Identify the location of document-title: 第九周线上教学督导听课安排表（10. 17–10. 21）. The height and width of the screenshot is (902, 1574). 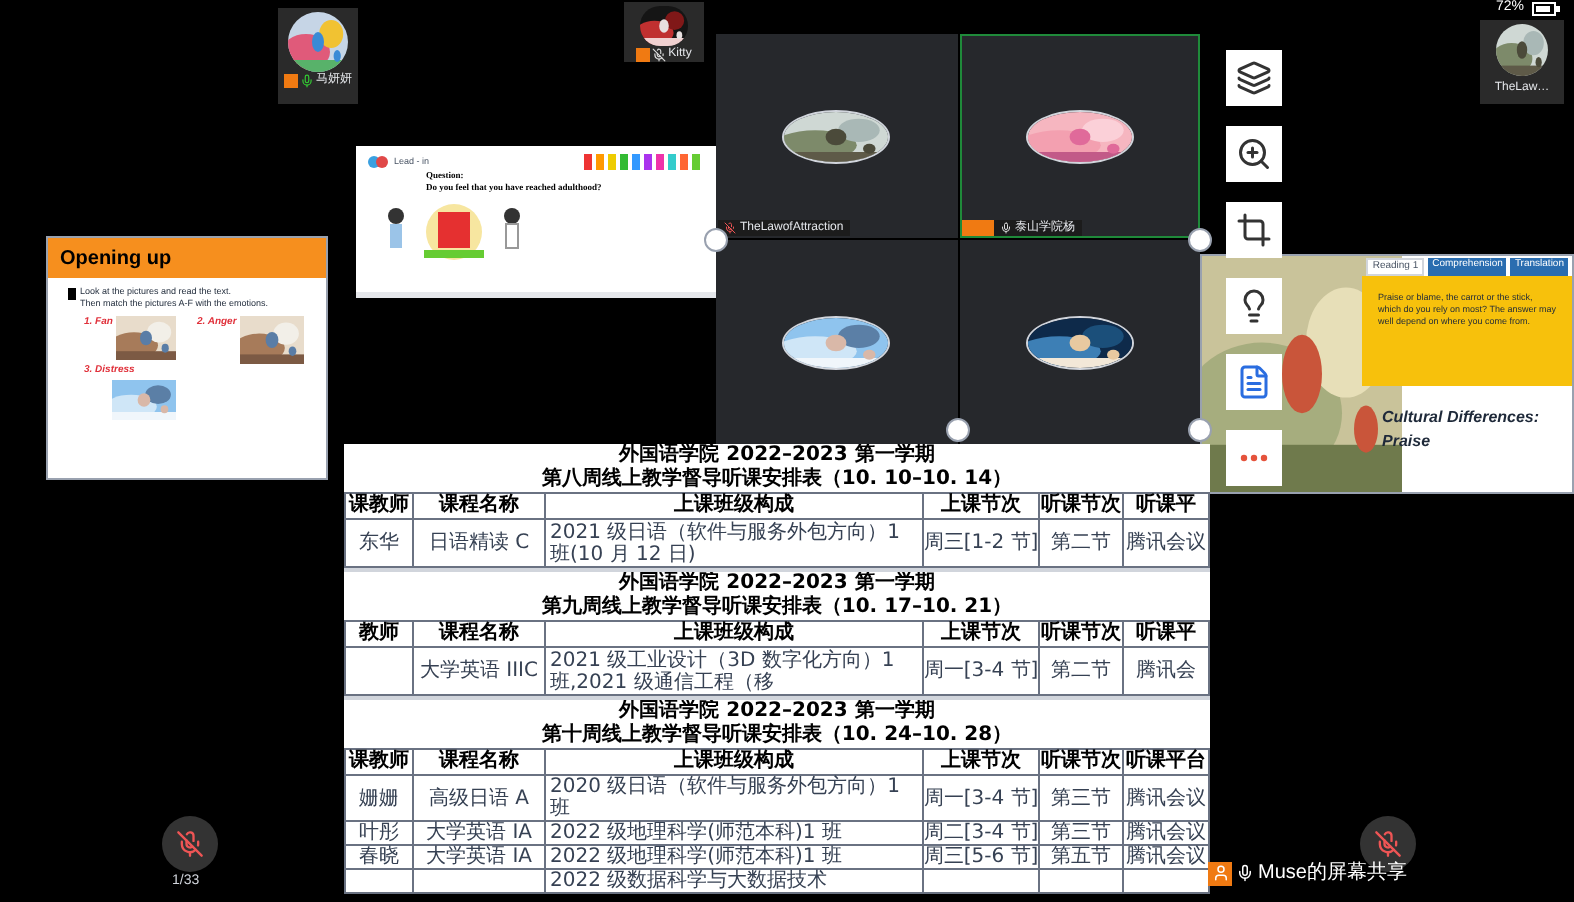
(777, 608).